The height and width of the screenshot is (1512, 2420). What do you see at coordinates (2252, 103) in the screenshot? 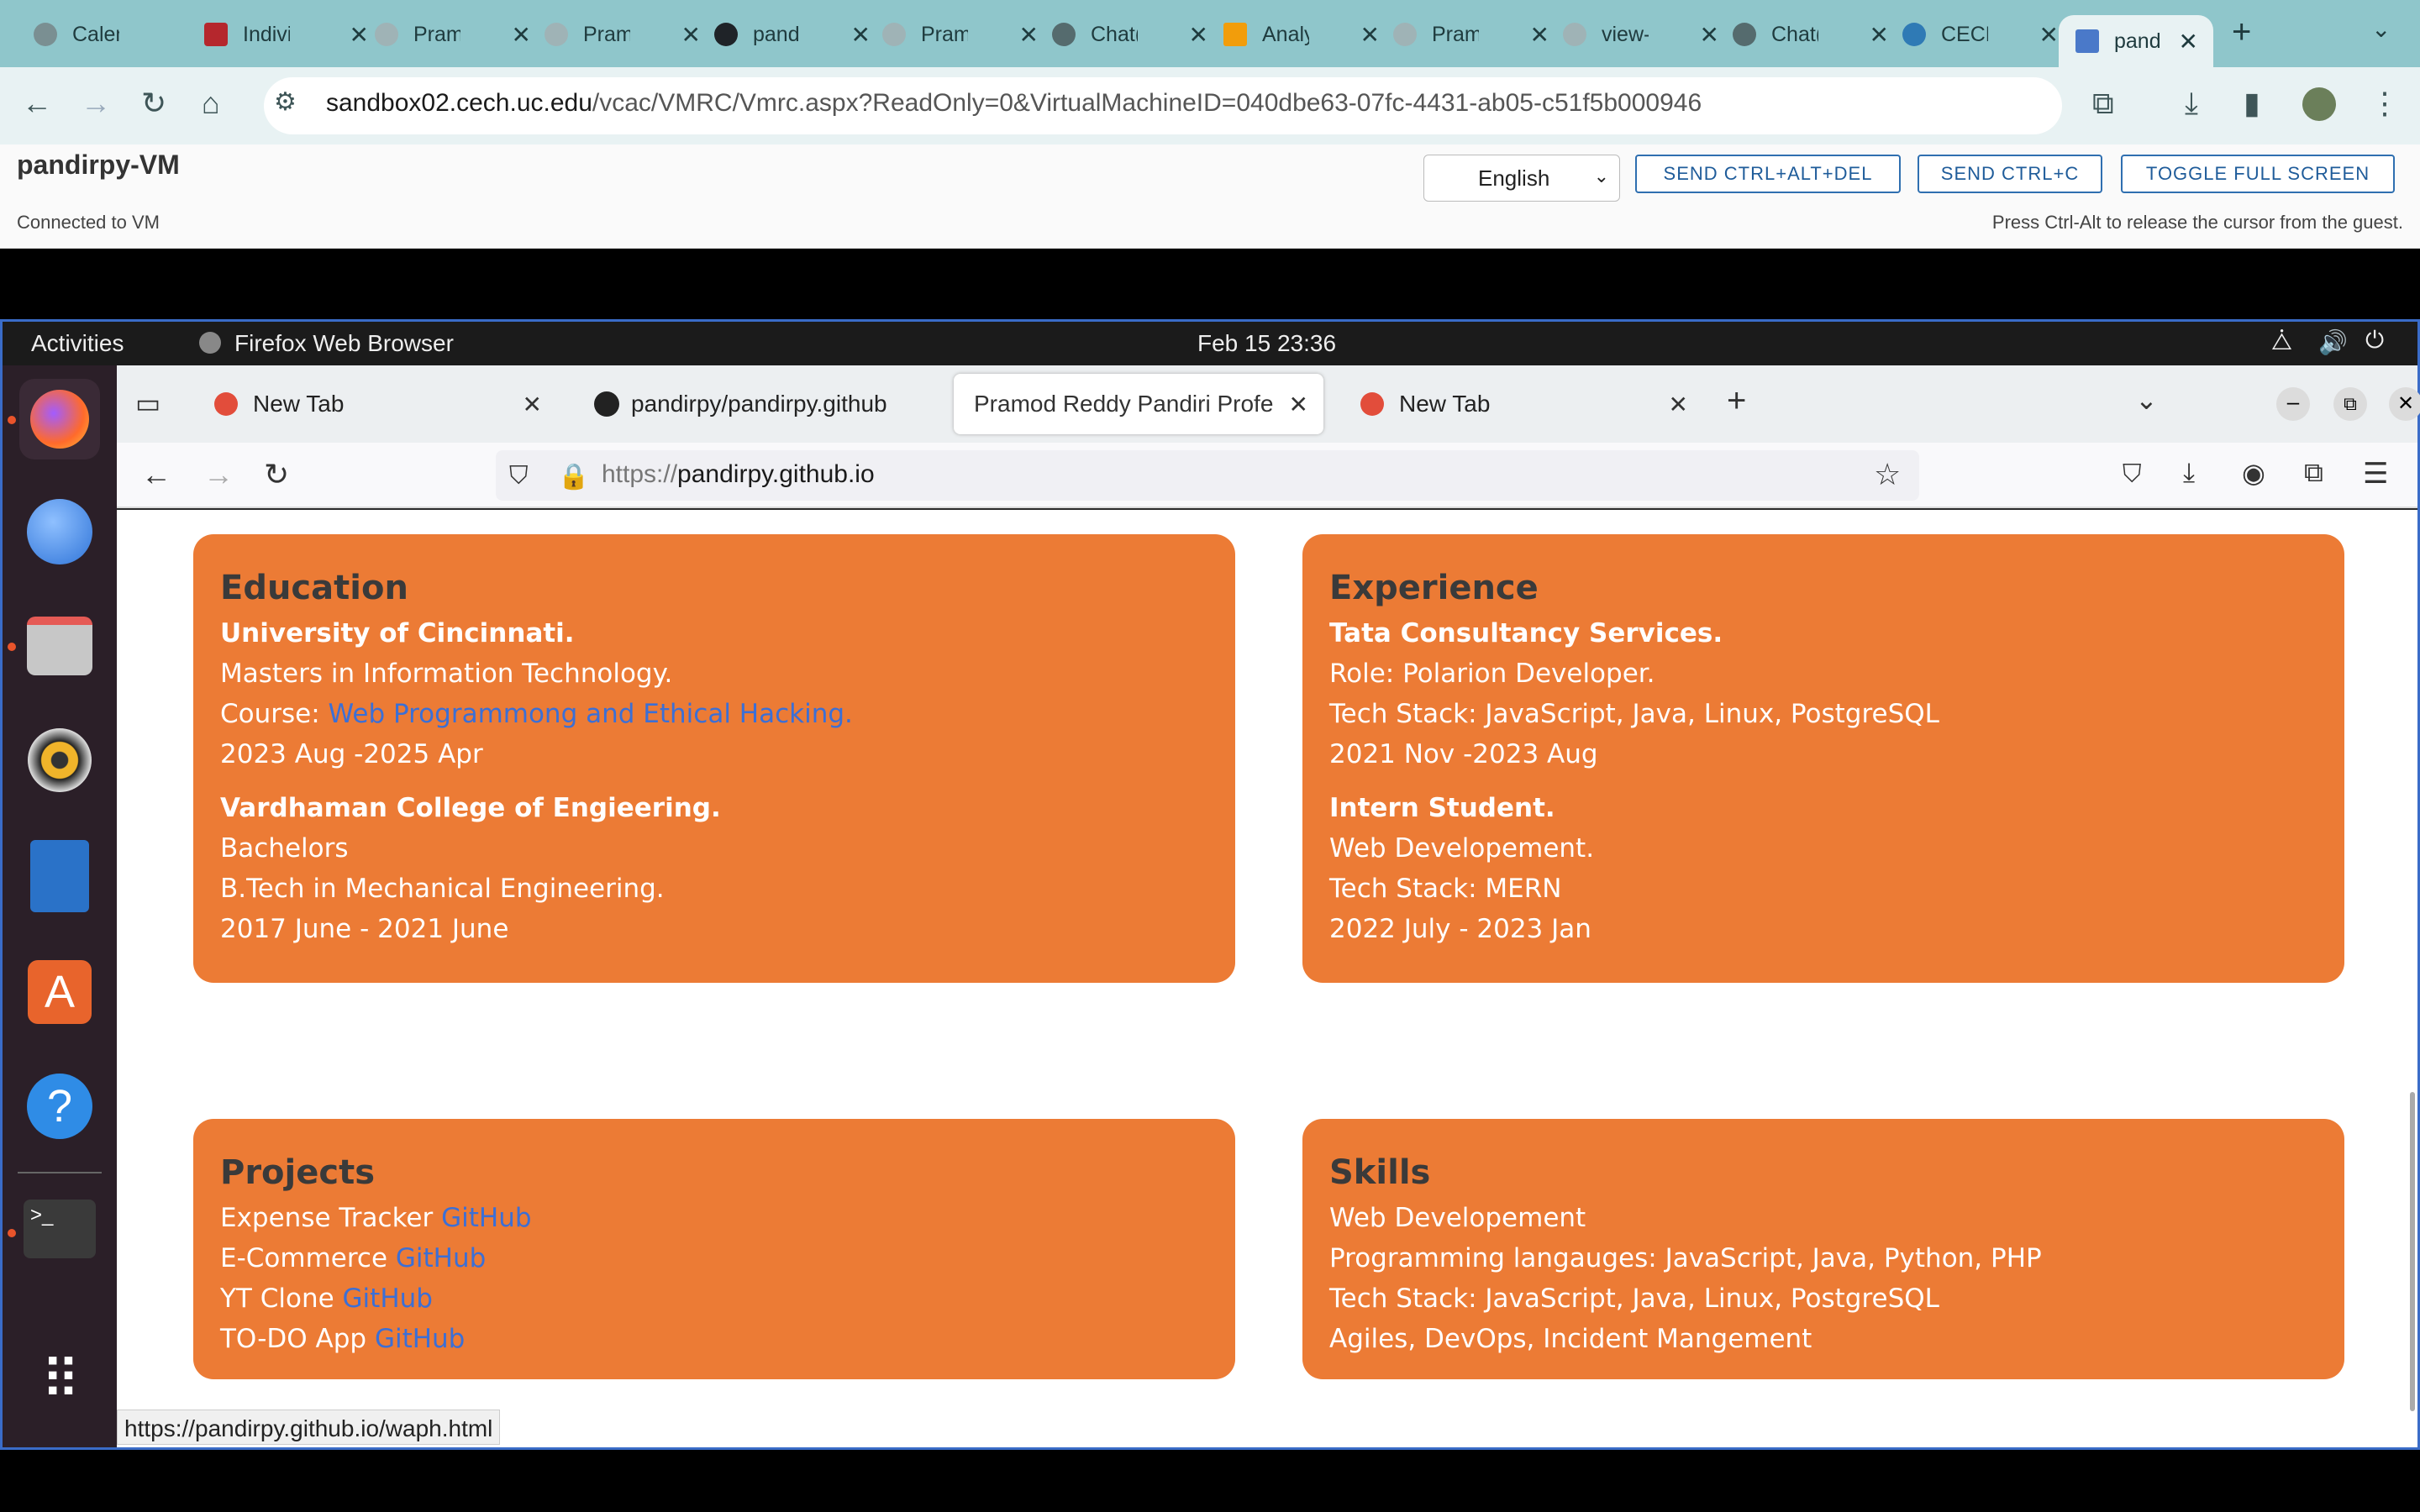
I see `side-panel-icon: ▮` at bounding box center [2252, 103].